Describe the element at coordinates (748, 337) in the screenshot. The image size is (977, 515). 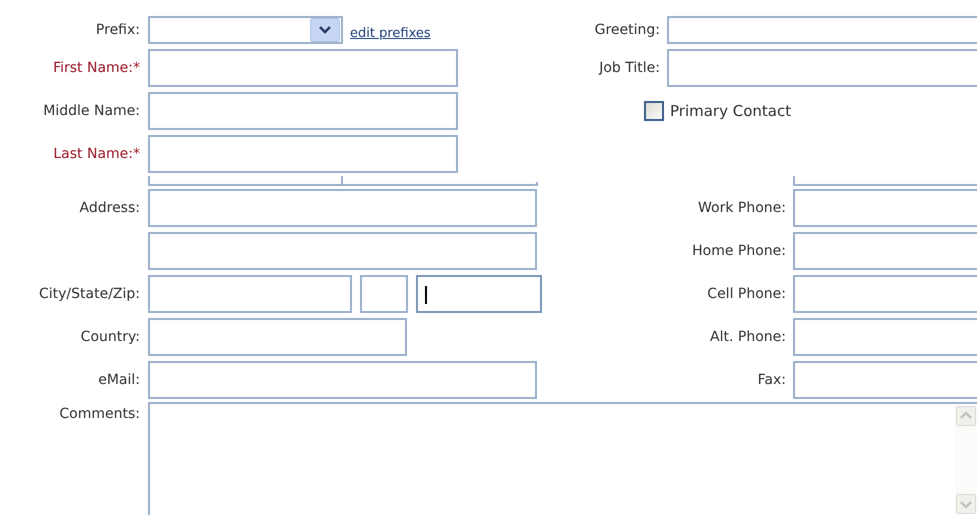
I see `field-label: Alt. Phone:` at that location.